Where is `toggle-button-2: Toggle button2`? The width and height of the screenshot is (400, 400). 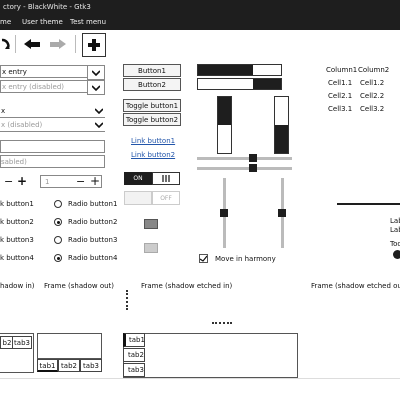 toggle-button-2: Toggle button2 is located at coordinates (152, 119).